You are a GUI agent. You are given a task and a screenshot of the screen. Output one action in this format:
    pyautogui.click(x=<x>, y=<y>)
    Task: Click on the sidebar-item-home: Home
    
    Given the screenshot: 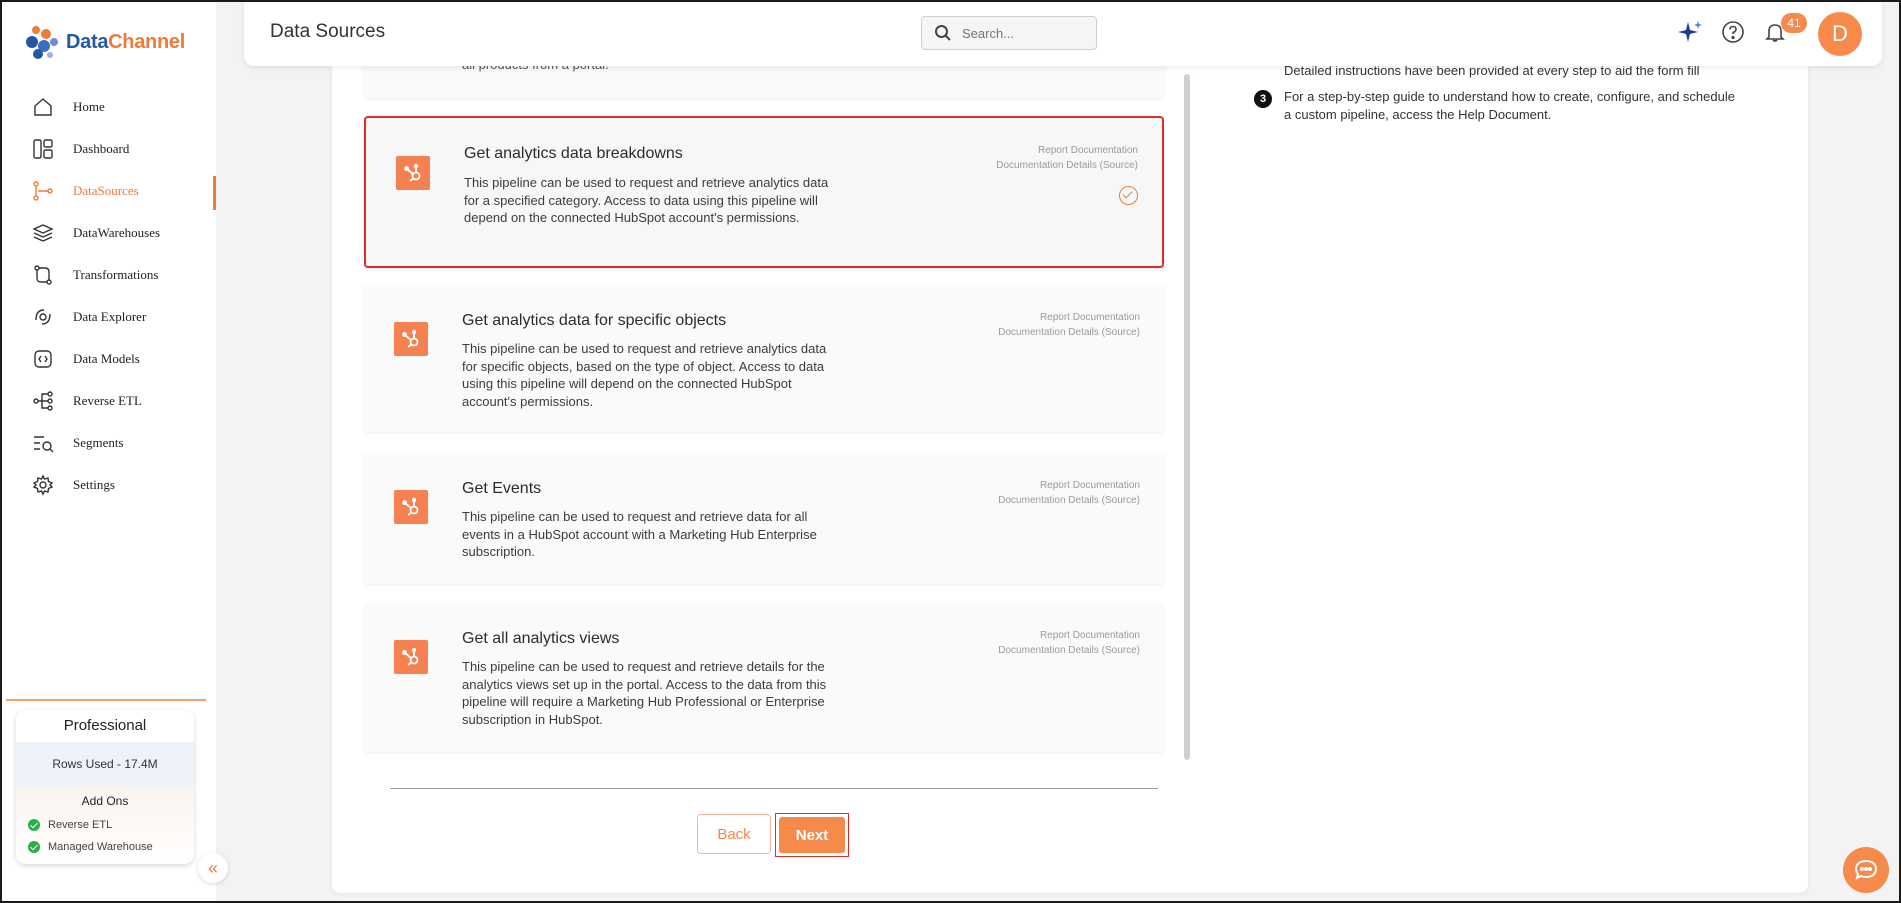 What is the action you would take?
    pyautogui.click(x=108, y=107)
    